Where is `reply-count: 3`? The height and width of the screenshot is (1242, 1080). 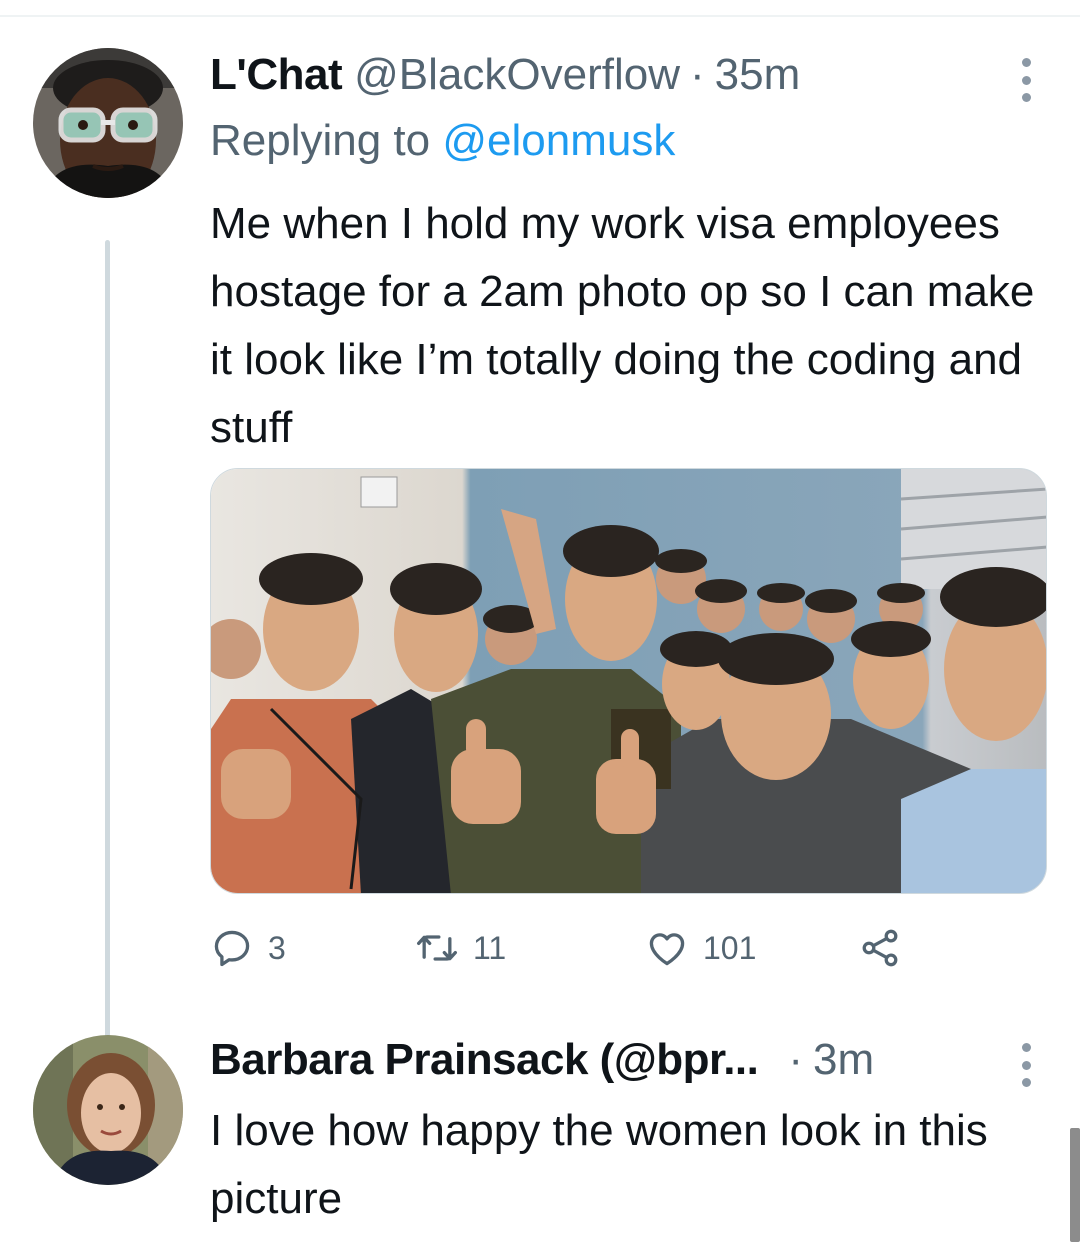 reply-count: 3 is located at coordinates (277, 947).